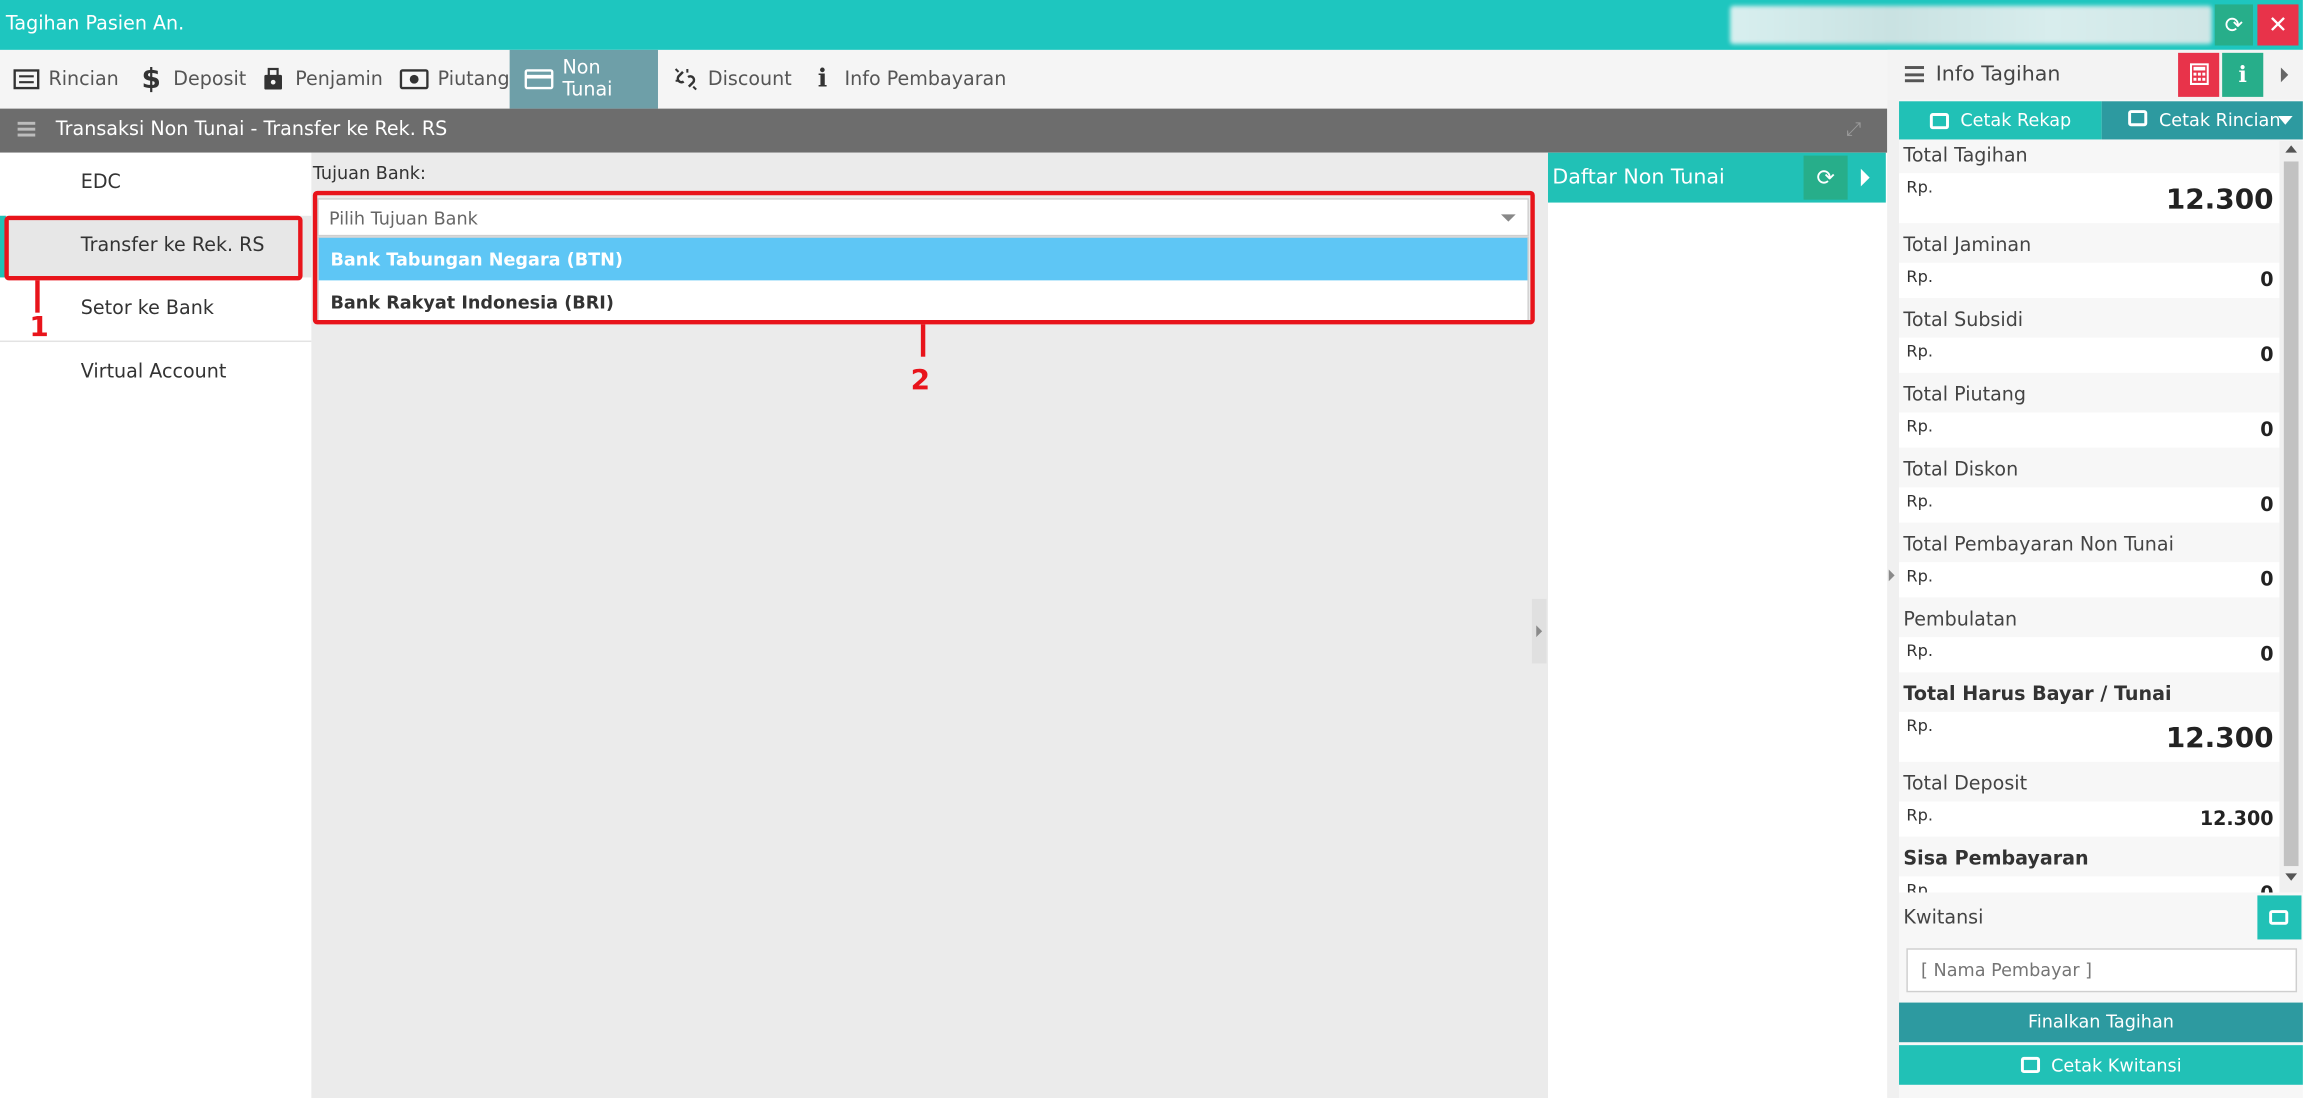 Image resolution: width=2303 pixels, height=1098 pixels. I want to click on menu-item-virtual-account: Virtual Account, so click(155, 373).